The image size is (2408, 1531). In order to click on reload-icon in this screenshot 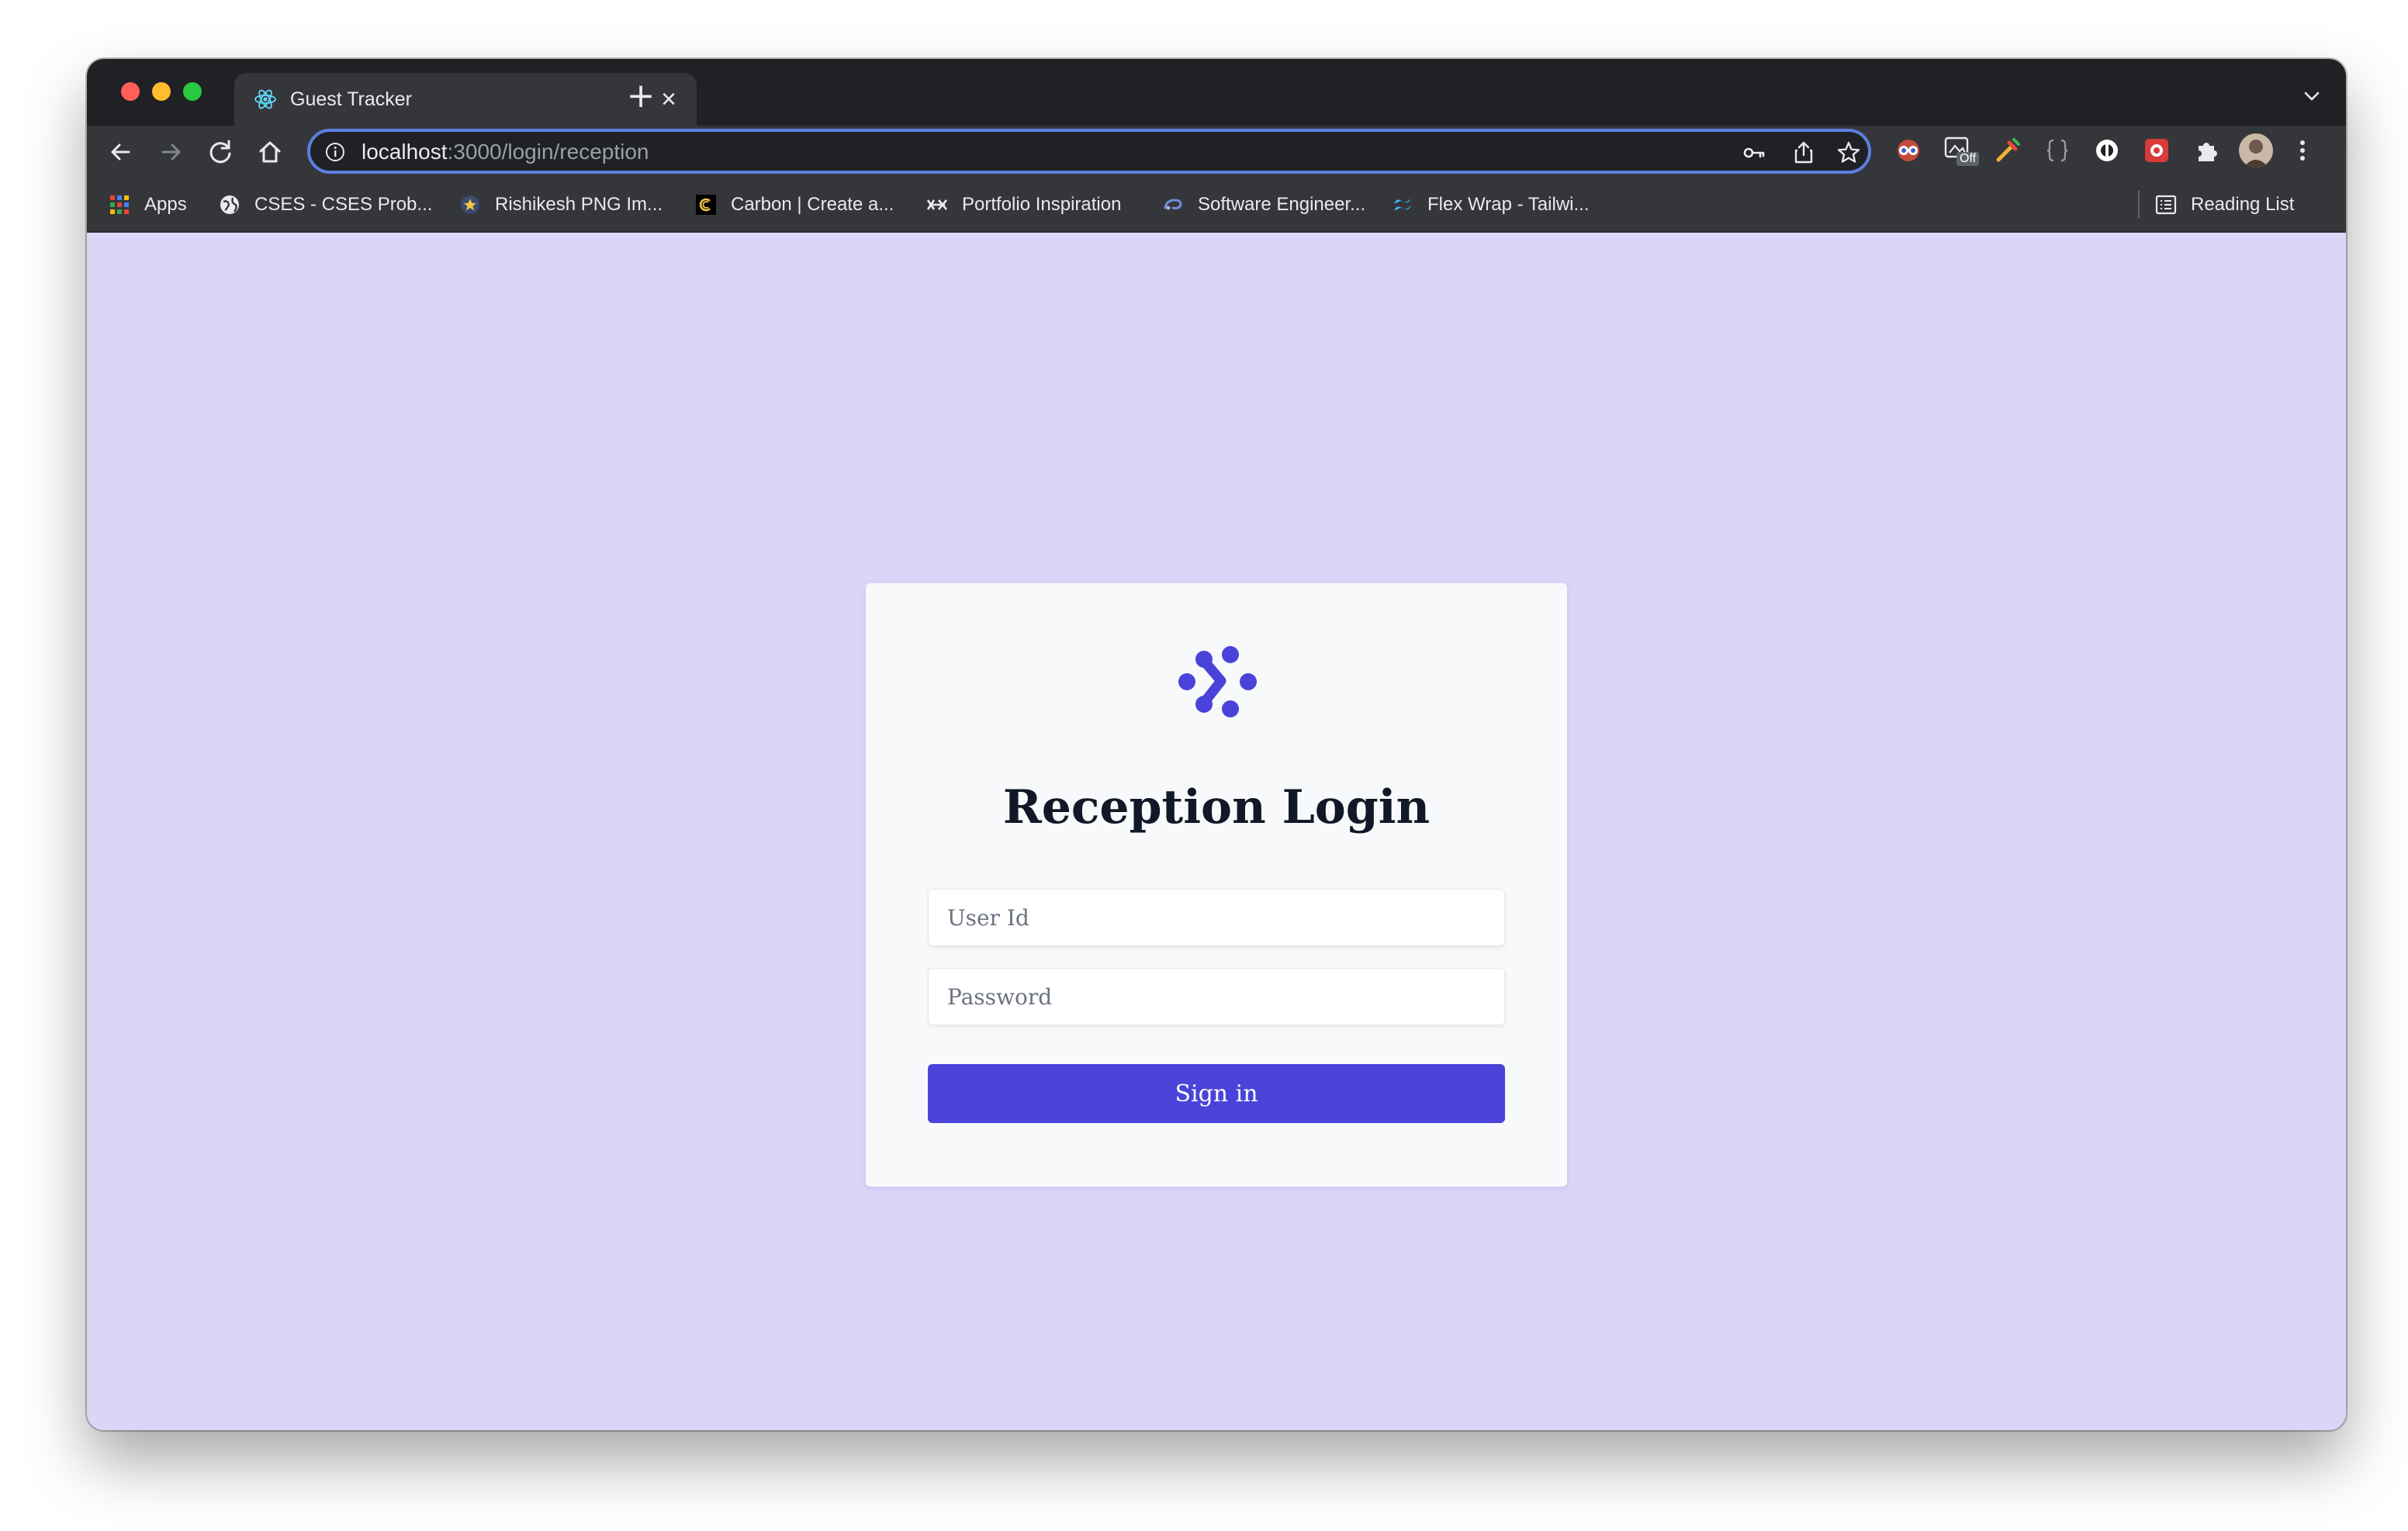, I will do `click(220, 152)`.